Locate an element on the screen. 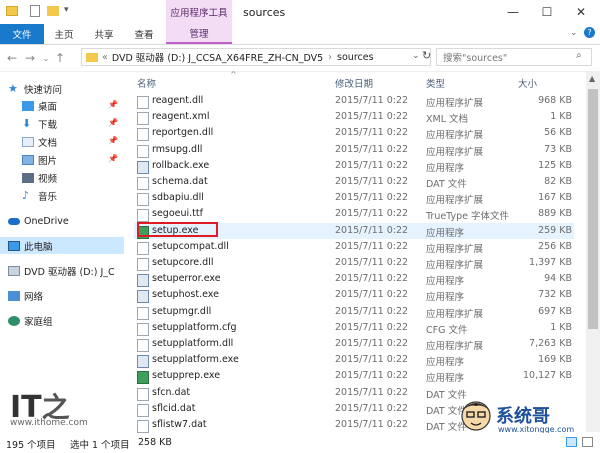 The width and height of the screenshot is (600, 453). file-name: rollback.exe is located at coordinates (181, 165).